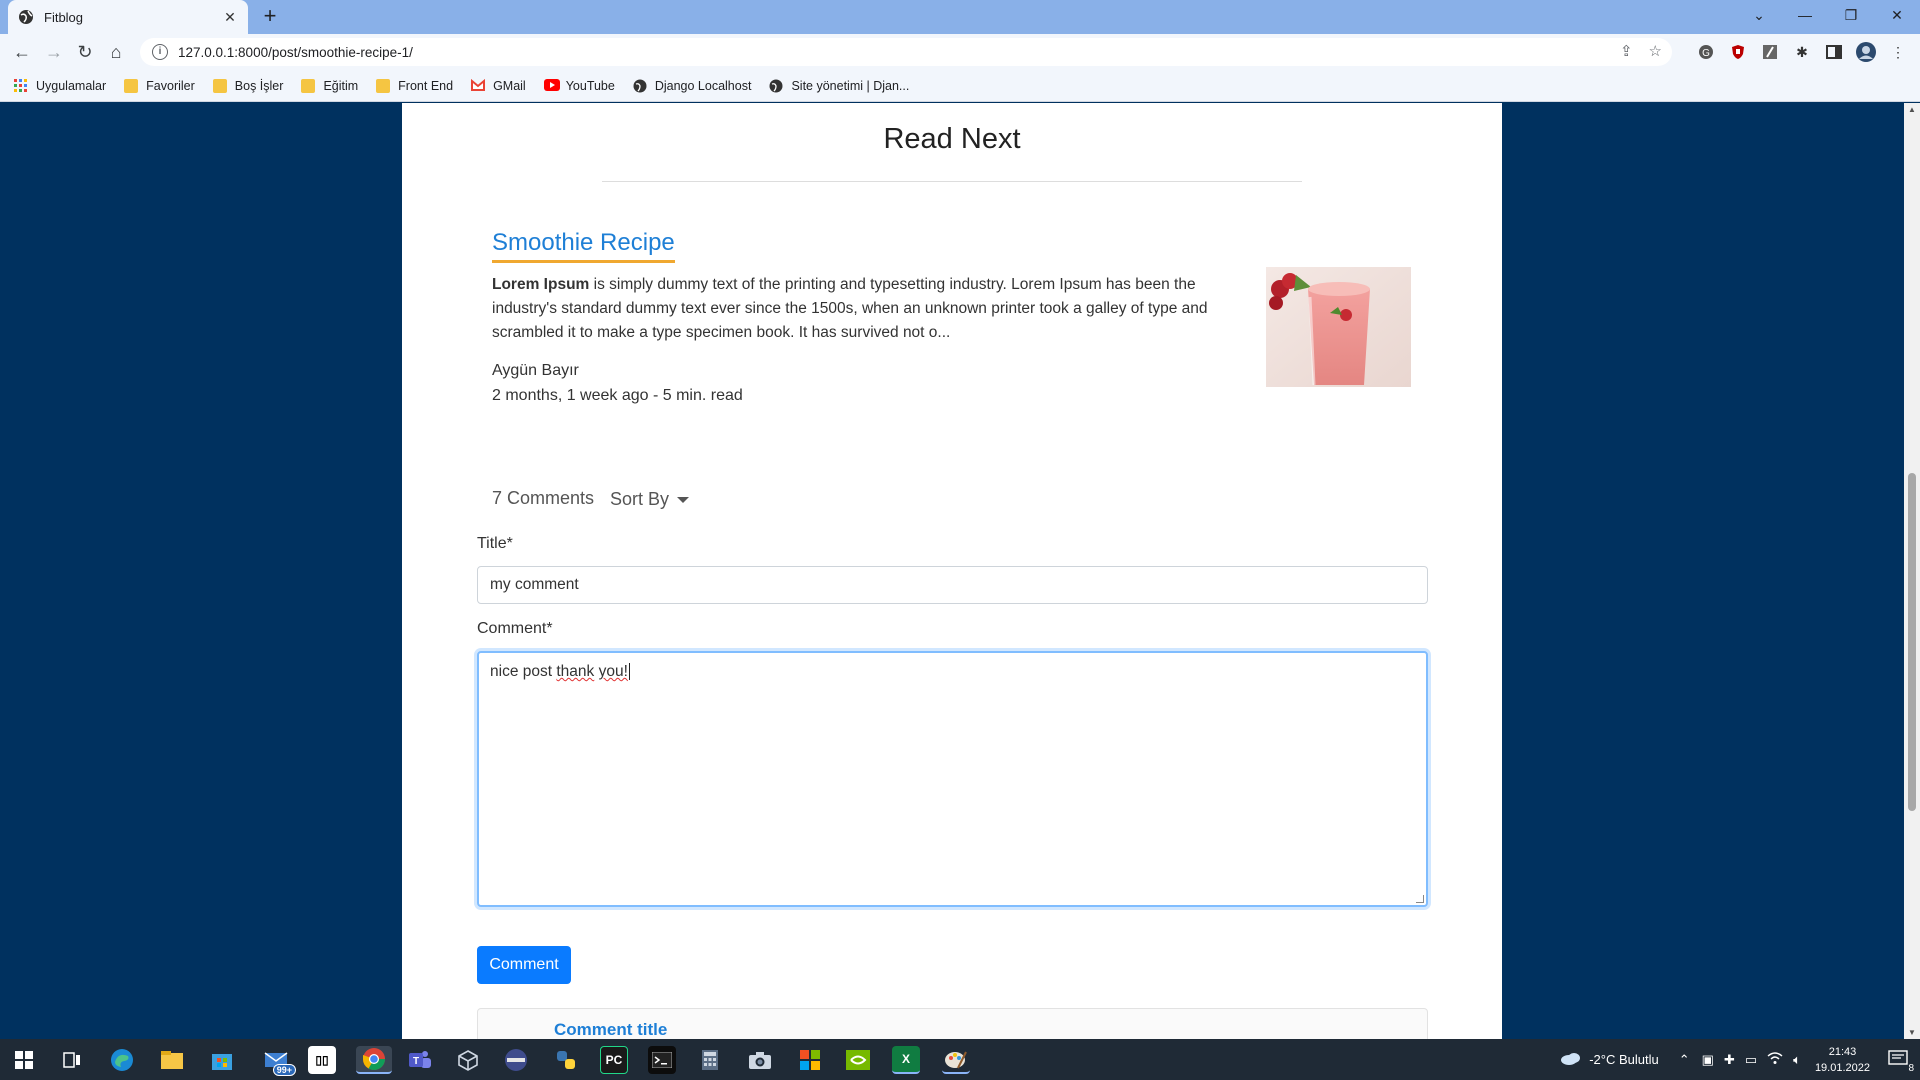  Describe the element at coordinates (692, 86) in the screenshot. I see `bookmark-django-localhost: Django Localhost` at that location.